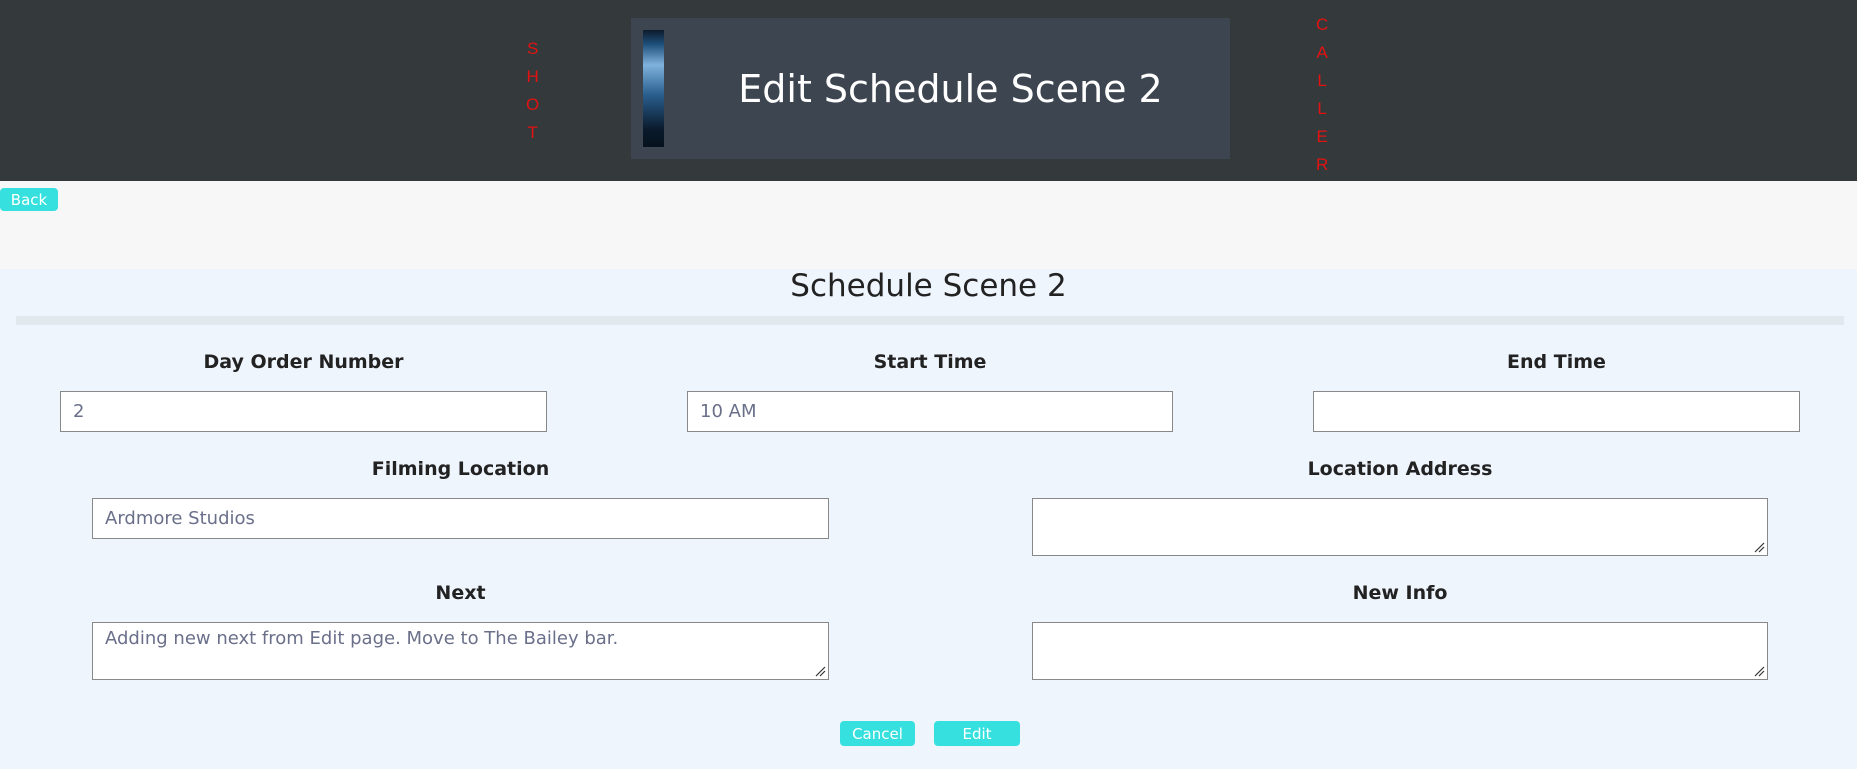 This screenshot has height=769, width=1857. What do you see at coordinates (460, 469) in the screenshot?
I see `filming-location-label: Filming Location` at bounding box center [460, 469].